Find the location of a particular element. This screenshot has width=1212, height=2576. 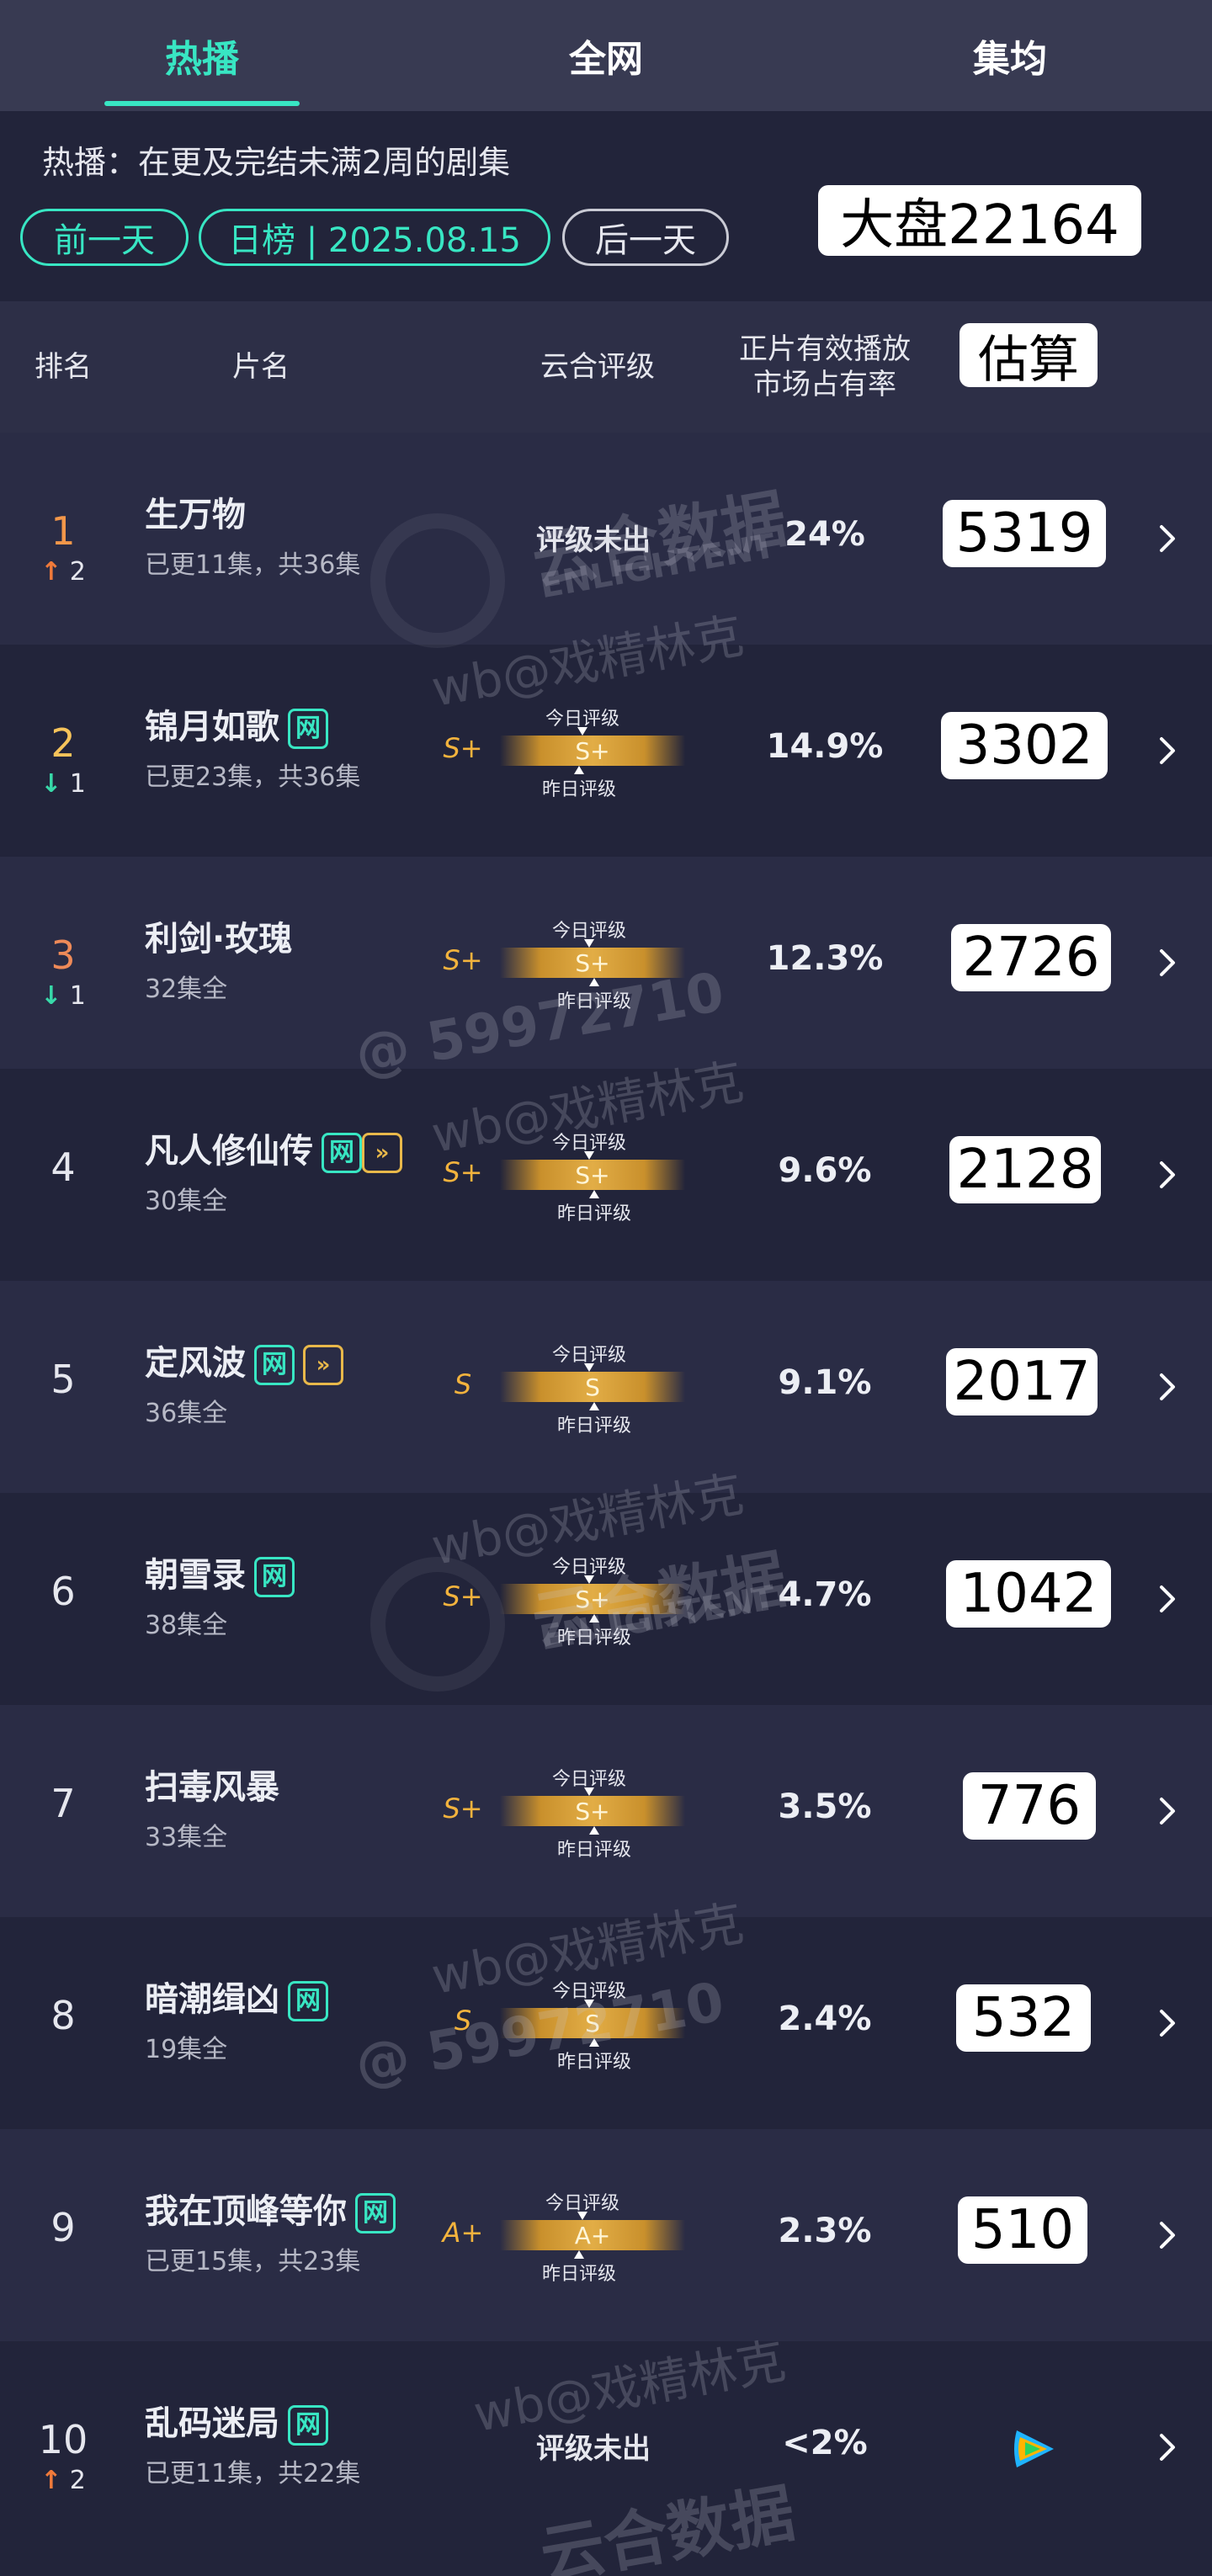

market-share-value: 4.7% is located at coordinates (825, 1595).